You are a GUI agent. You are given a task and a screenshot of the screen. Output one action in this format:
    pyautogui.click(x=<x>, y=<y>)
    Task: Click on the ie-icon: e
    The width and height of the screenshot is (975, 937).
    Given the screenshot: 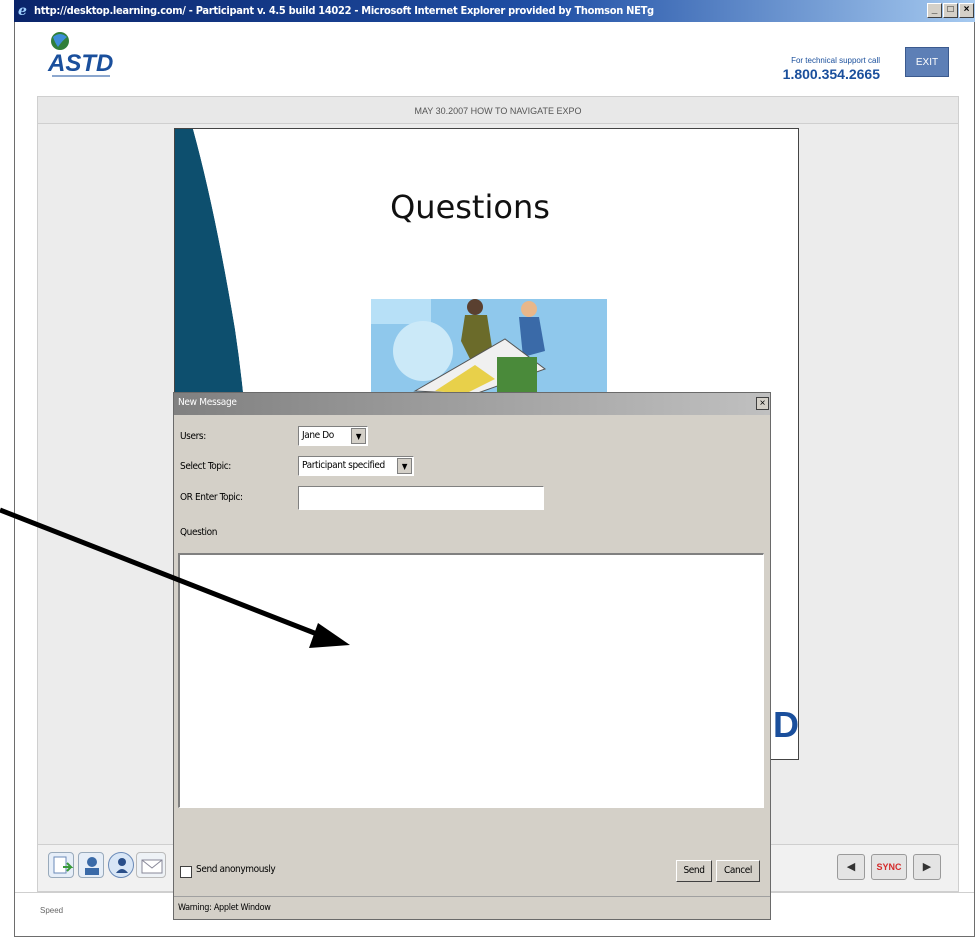 What is the action you would take?
    pyautogui.click(x=22, y=11)
    